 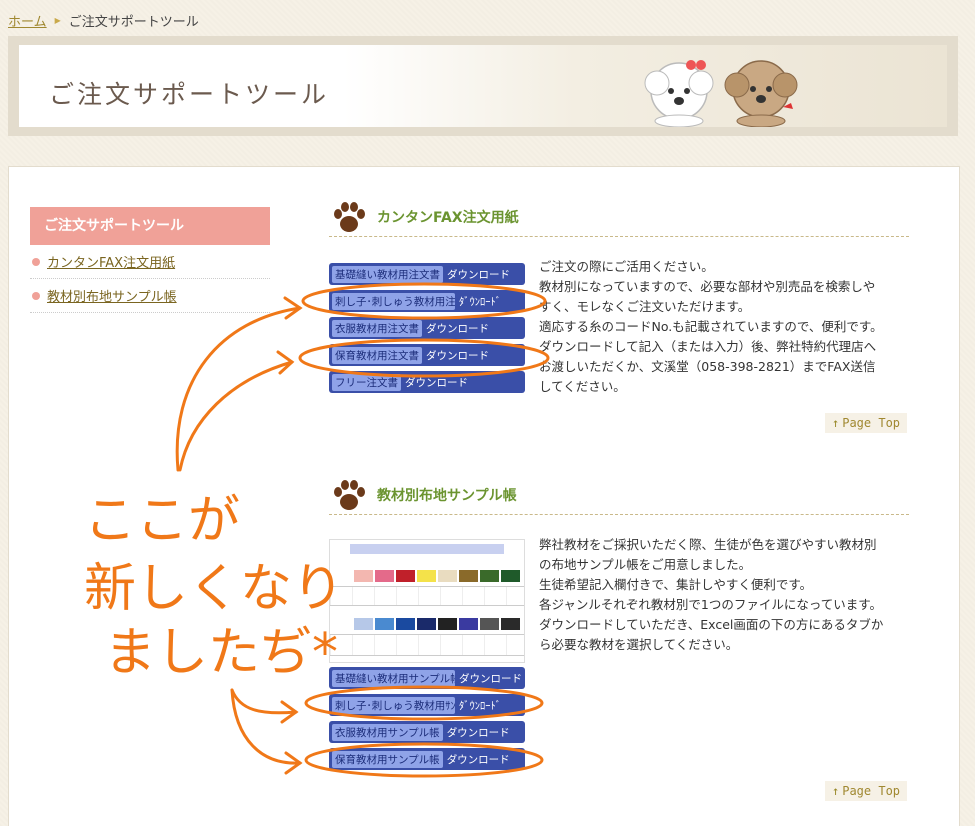 What do you see at coordinates (387, 759) in the screenshot?
I see `download-button-label: 保育教材用サンプル帳` at bounding box center [387, 759].